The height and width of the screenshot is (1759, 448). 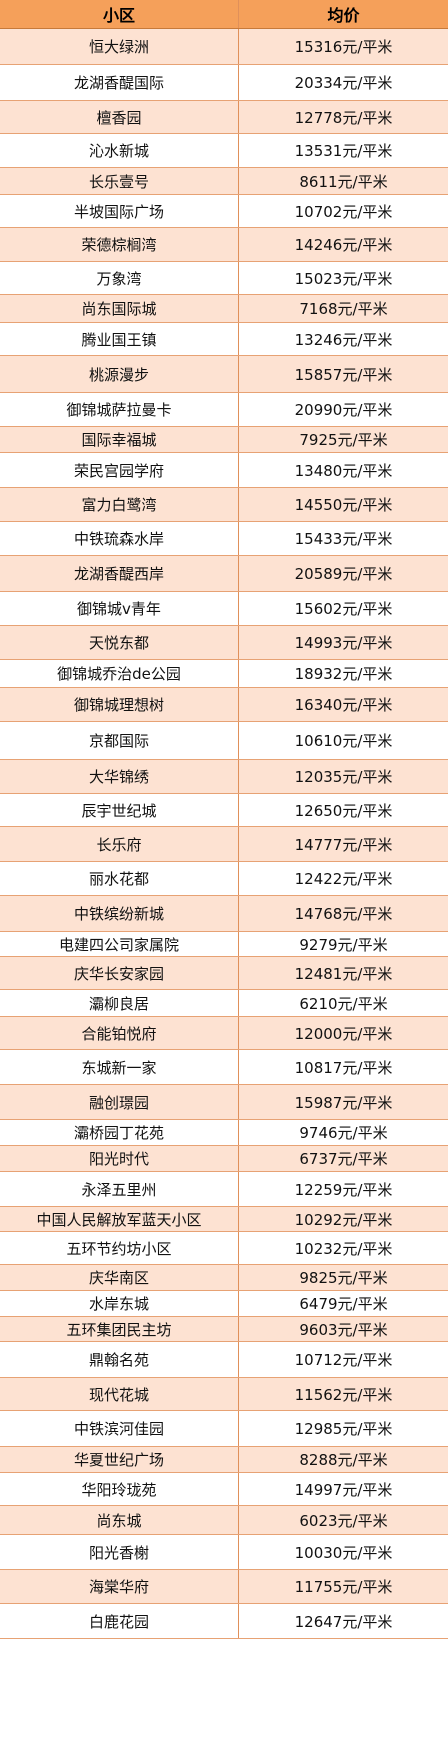 What do you see at coordinates (119, 278) in the screenshot?
I see `community-name: 万象湾` at bounding box center [119, 278].